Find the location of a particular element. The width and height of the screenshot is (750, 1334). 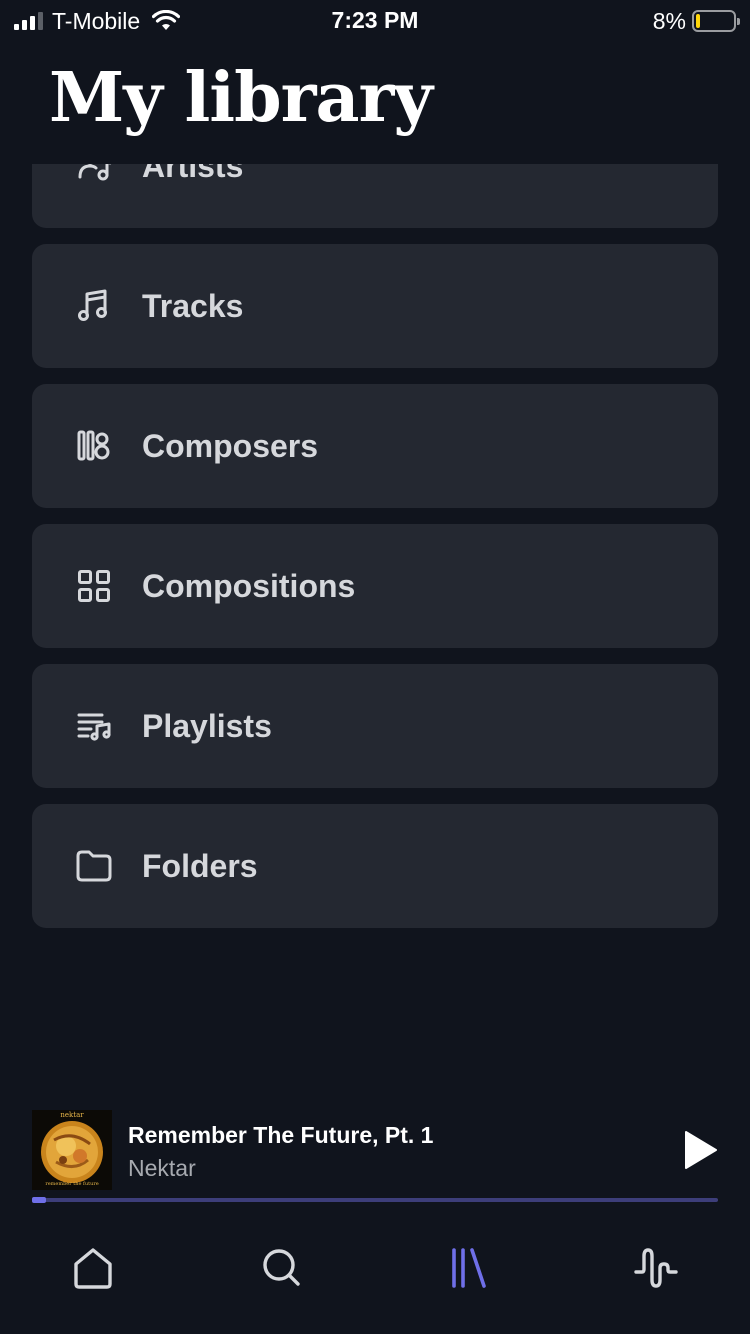

library-item-label: Artists is located at coordinates (193, 174).